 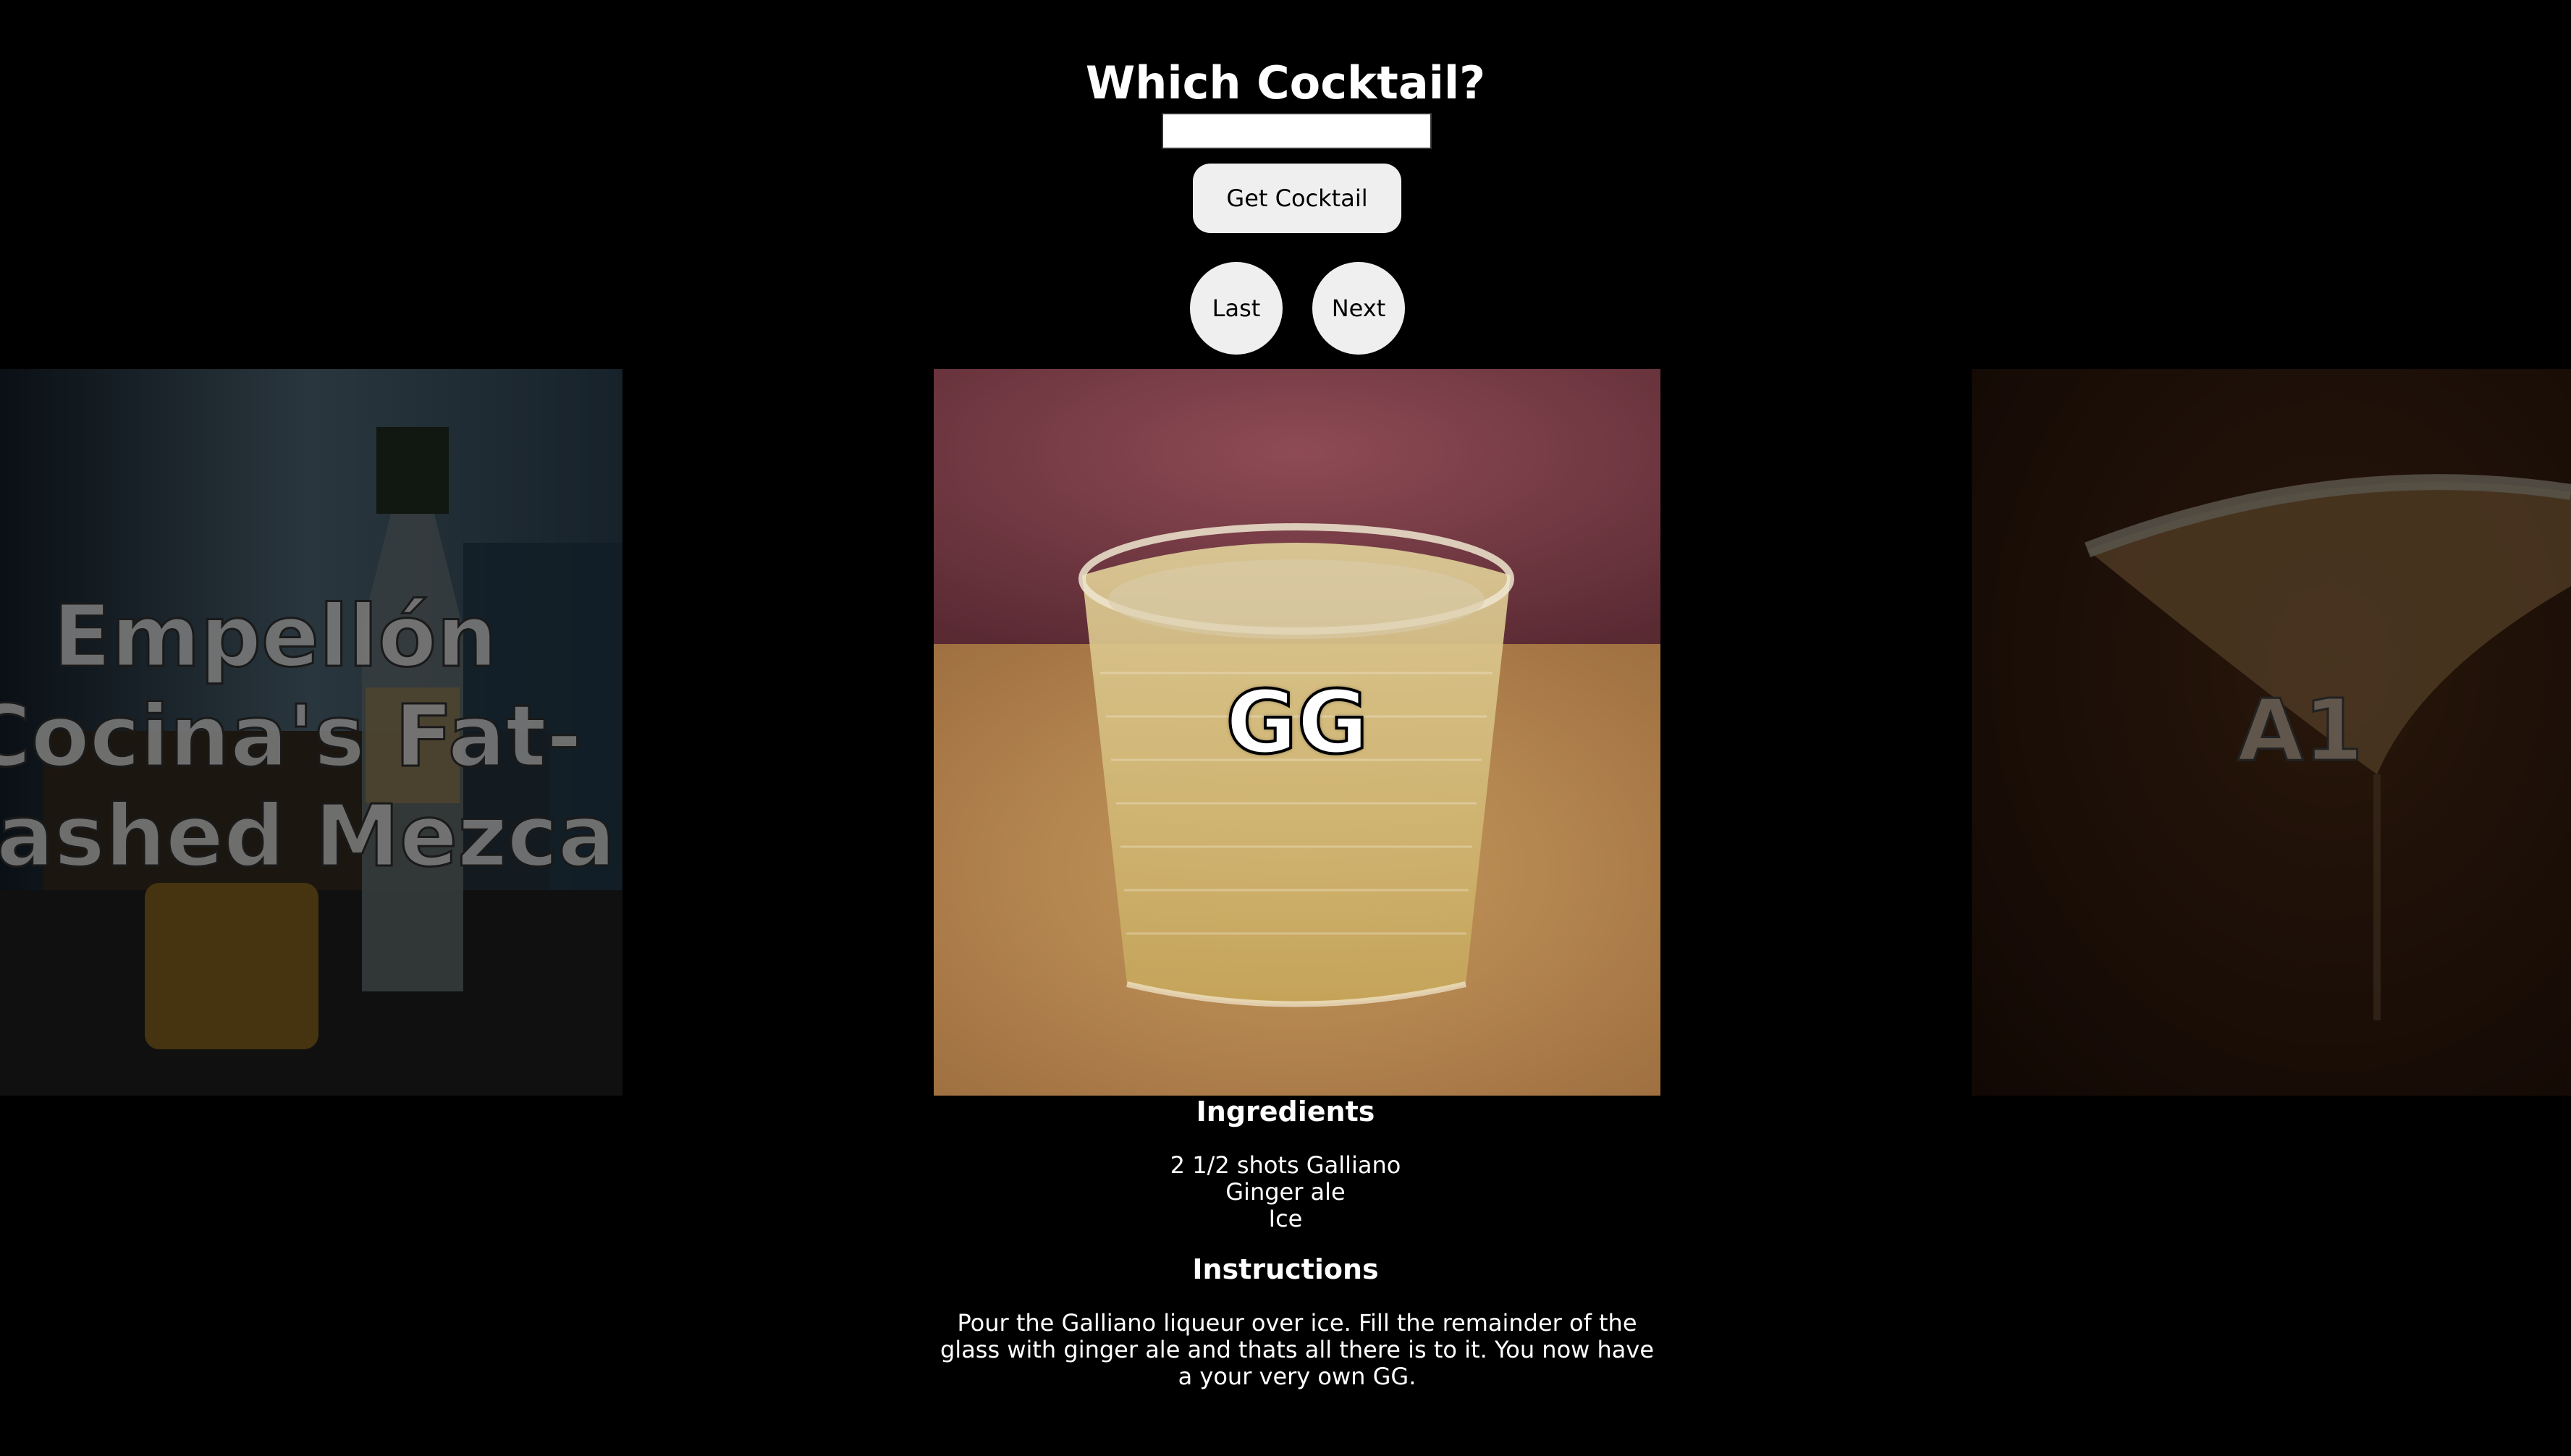 What do you see at coordinates (311, 736) in the screenshot?
I see `previous-cocktail-name: Empellón Cocina's Fat-Washed Mezcal` at bounding box center [311, 736].